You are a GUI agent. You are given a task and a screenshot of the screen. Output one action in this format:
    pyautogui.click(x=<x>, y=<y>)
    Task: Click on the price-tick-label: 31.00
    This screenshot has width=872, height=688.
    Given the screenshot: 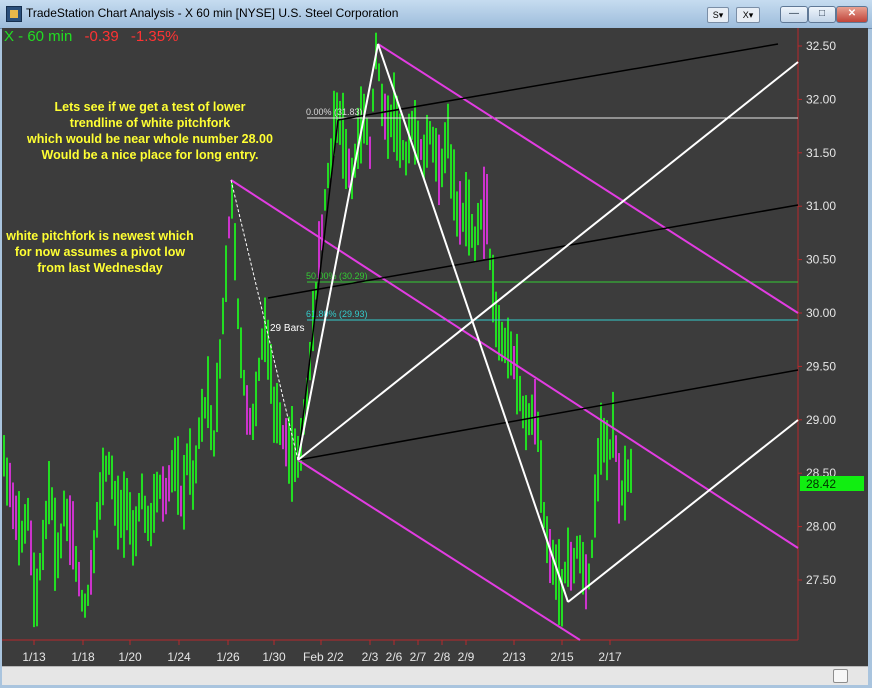 What is the action you would take?
    pyautogui.click(x=821, y=206)
    